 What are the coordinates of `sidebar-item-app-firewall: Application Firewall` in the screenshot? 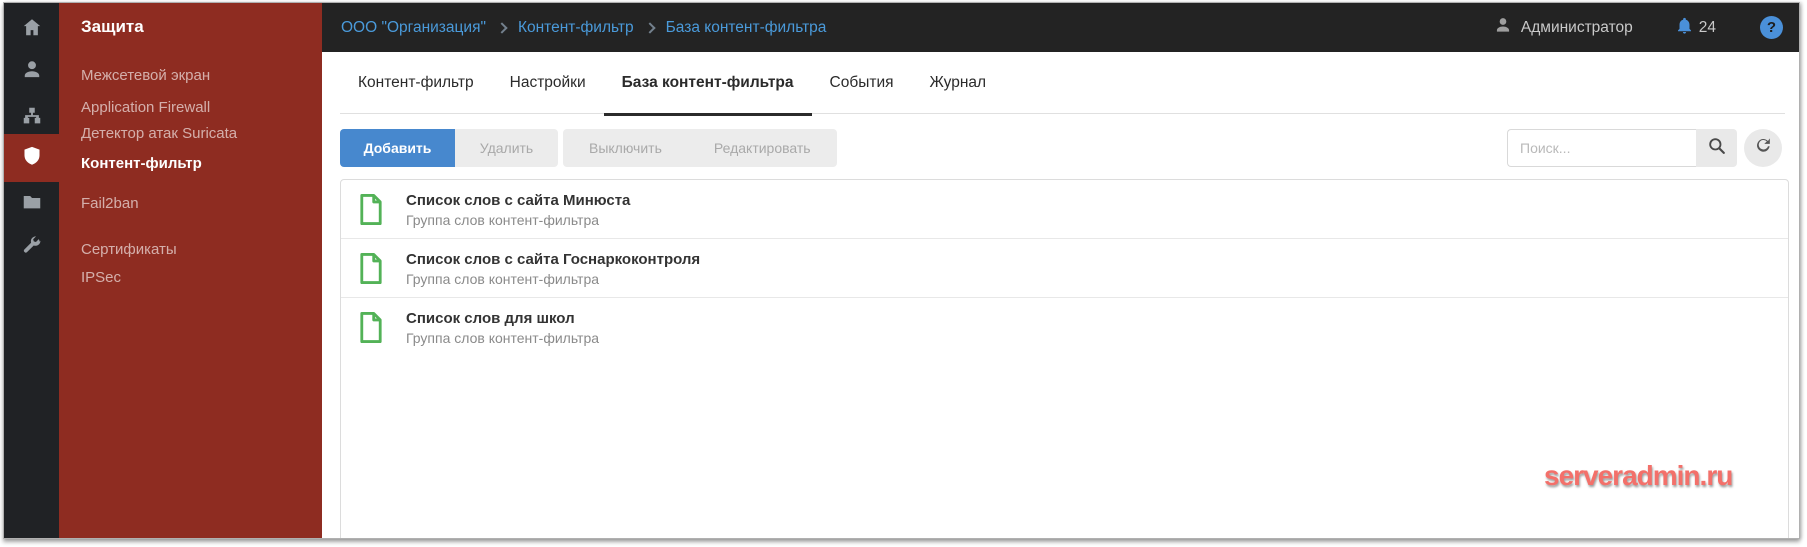 It's located at (145, 108).